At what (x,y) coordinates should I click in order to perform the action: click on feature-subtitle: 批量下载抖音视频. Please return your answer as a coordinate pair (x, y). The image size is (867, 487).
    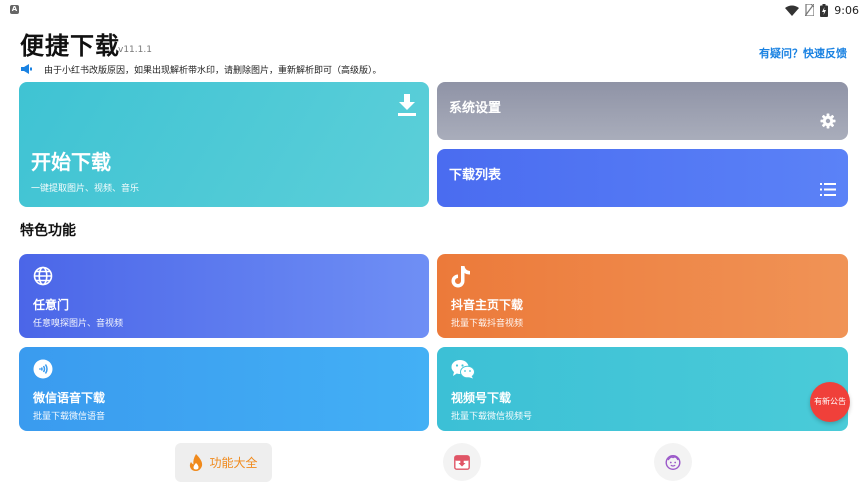
    Looking at the image, I should click on (487, 324).